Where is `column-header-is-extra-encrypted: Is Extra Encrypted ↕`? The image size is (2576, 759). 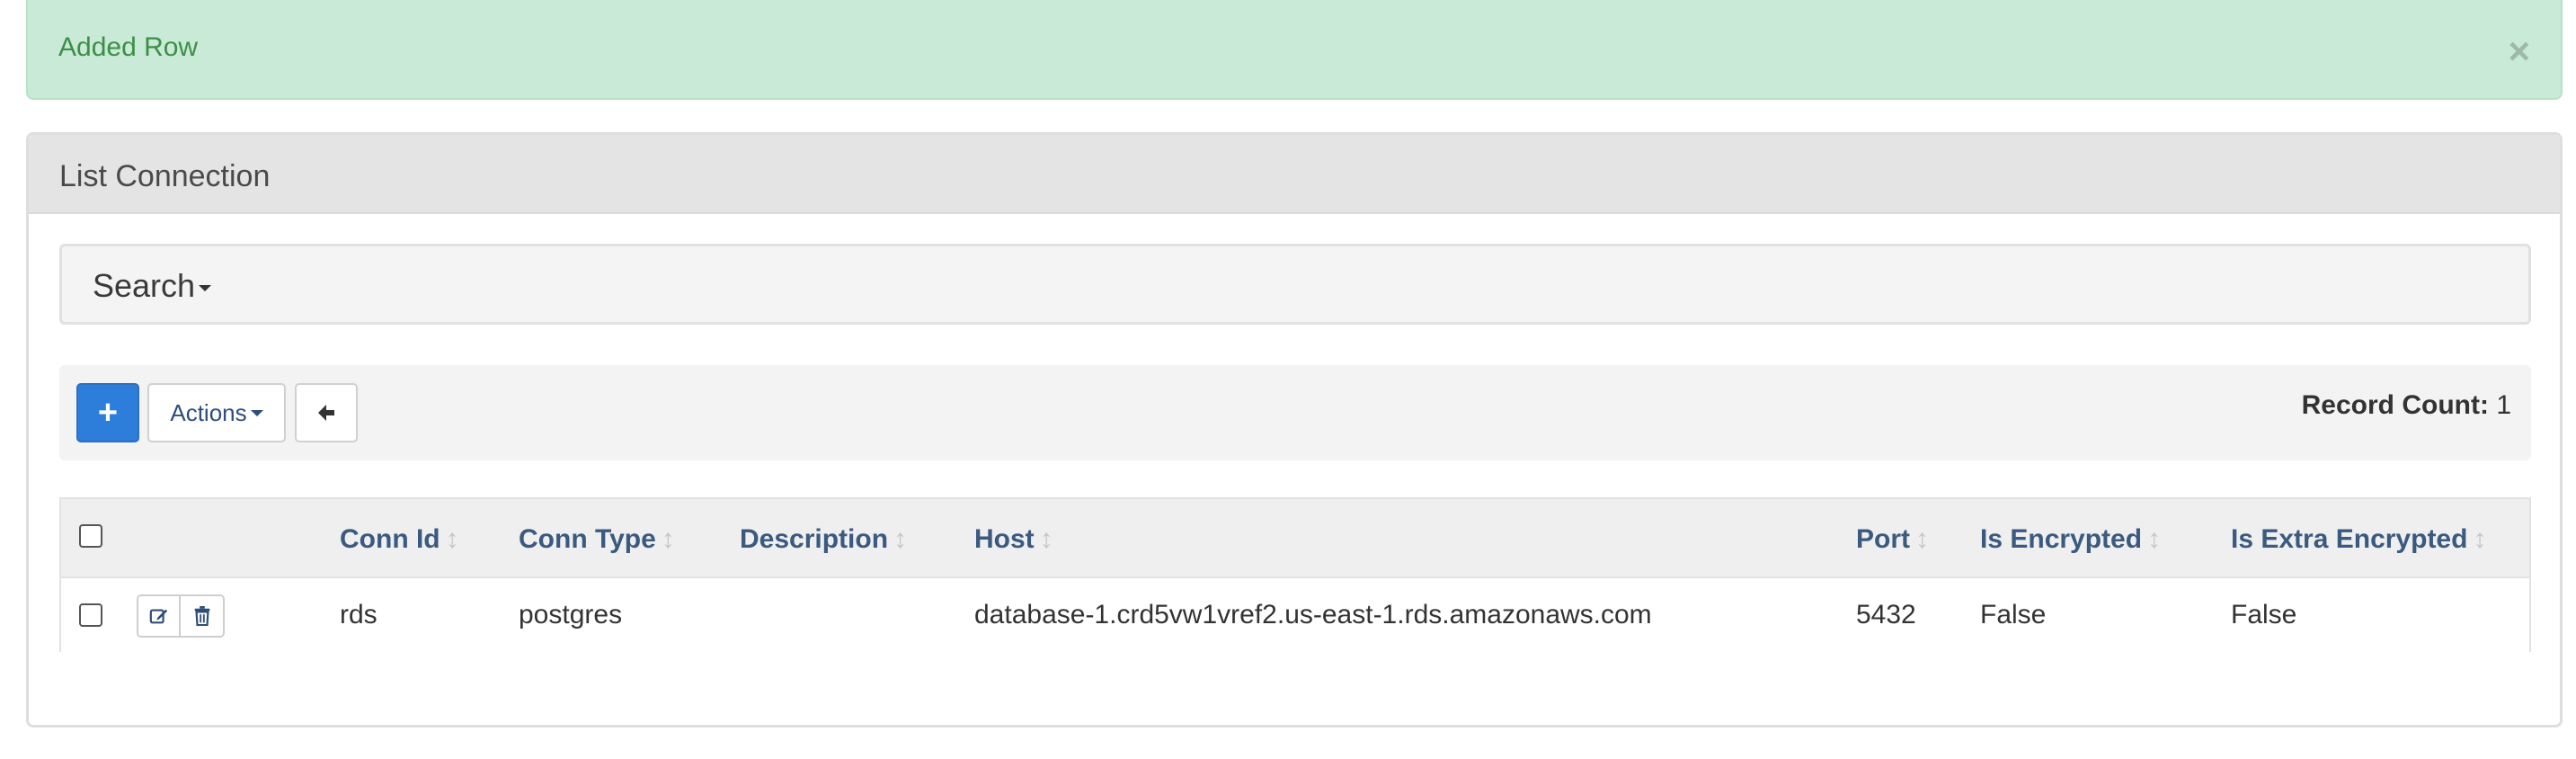
column-header-is-extra-encrypted: Is Extra Encrypted ↕ is located at coordinates (2358, 539).